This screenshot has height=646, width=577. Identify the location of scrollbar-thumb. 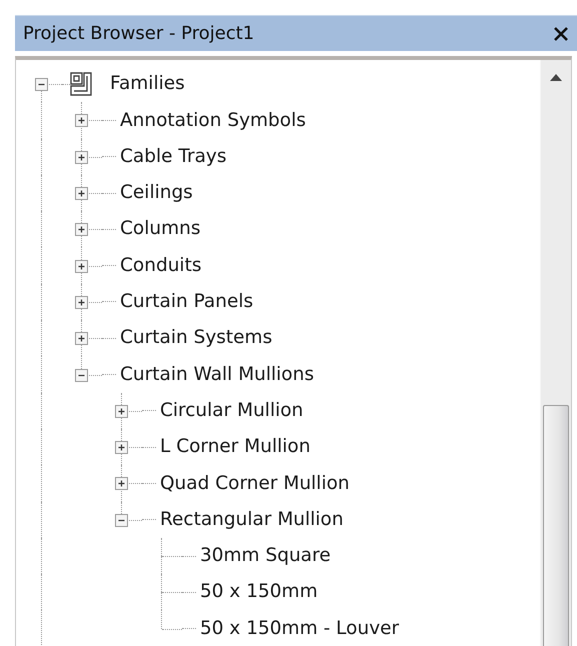
(556, 525).